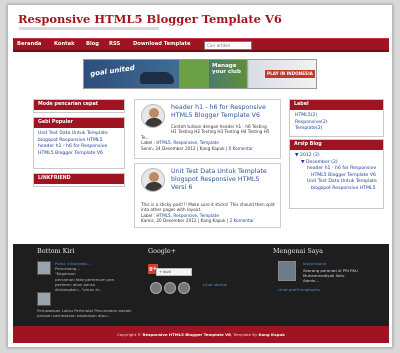  Describe the element at coordinates (162, 251) in the screenshot. I see `footer-title: Google+` at that location.